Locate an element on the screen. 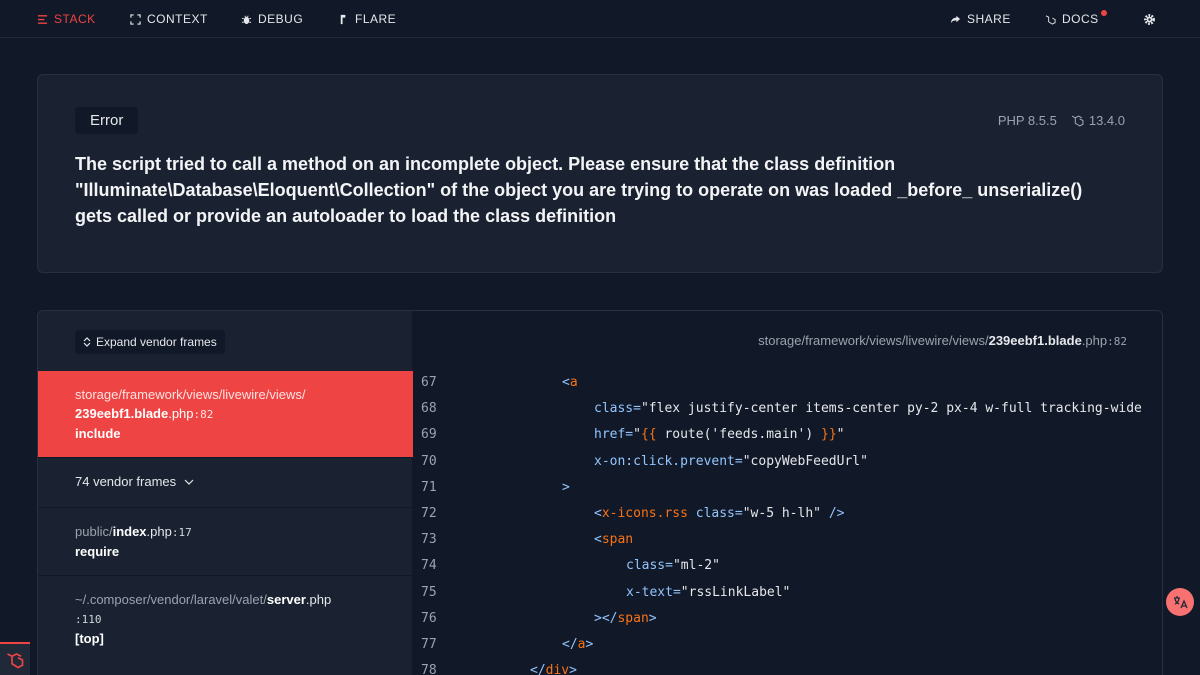  frame-function: include is located at coordinates (98, 433).